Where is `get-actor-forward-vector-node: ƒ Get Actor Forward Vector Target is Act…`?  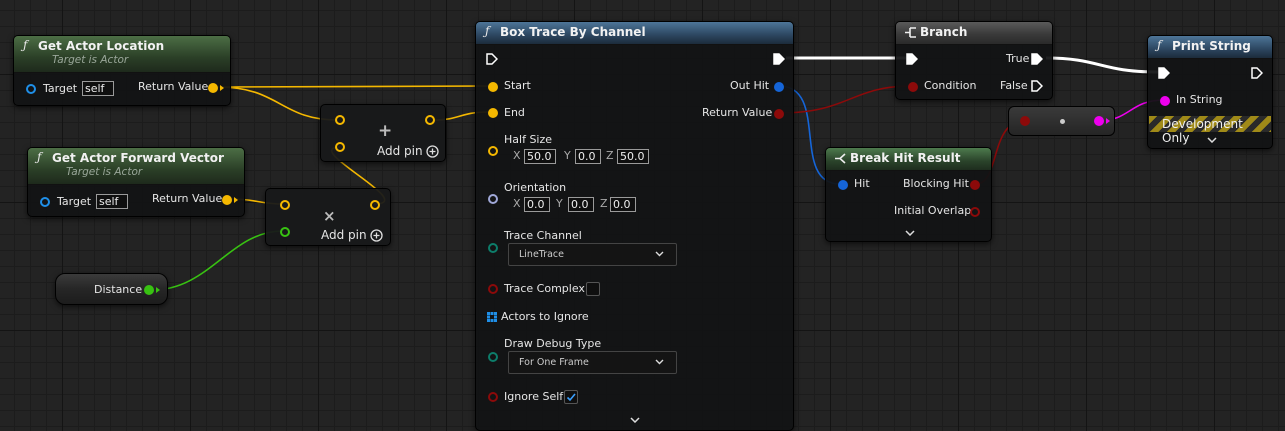 get-actor-forward-vector-node: ƒ Get Actor Forward Vector Target is Act… is located at coordinates (136, 182).